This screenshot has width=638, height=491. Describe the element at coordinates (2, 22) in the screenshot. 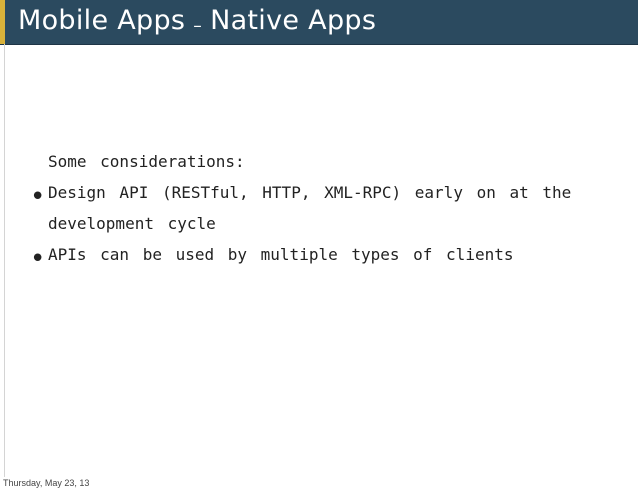

I see `title-accent-stripe` at that location.